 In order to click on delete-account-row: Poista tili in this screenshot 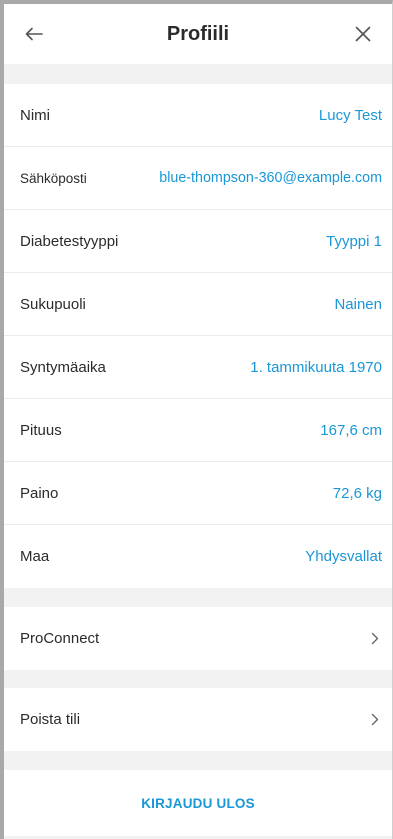, I will do `click(198, 719)`.